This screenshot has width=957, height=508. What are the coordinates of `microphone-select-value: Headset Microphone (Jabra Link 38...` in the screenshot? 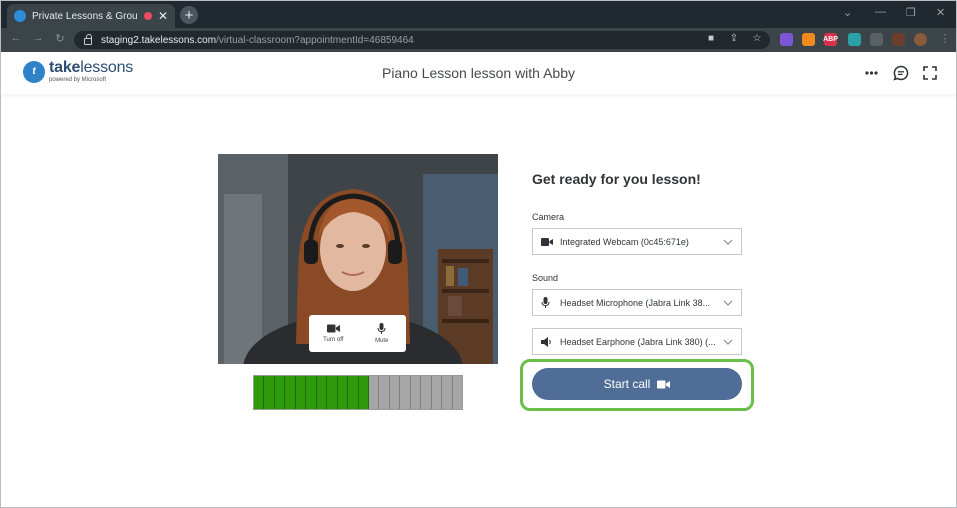 It's located at (635, 302).